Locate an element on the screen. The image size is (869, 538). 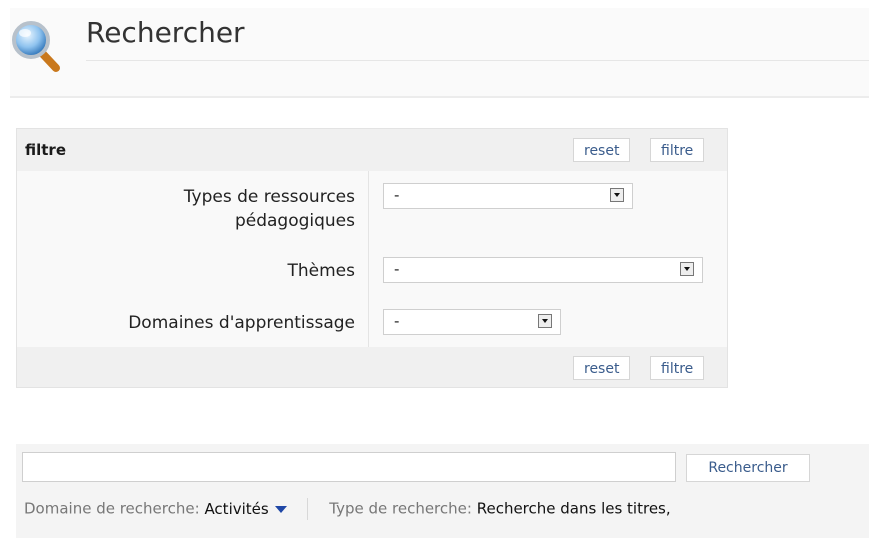
themes-value: - is located at coordinates (397, 269).